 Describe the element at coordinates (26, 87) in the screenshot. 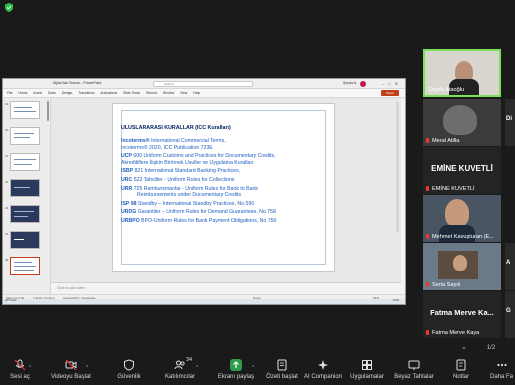

I see `quick-access-toolbar` at that location.